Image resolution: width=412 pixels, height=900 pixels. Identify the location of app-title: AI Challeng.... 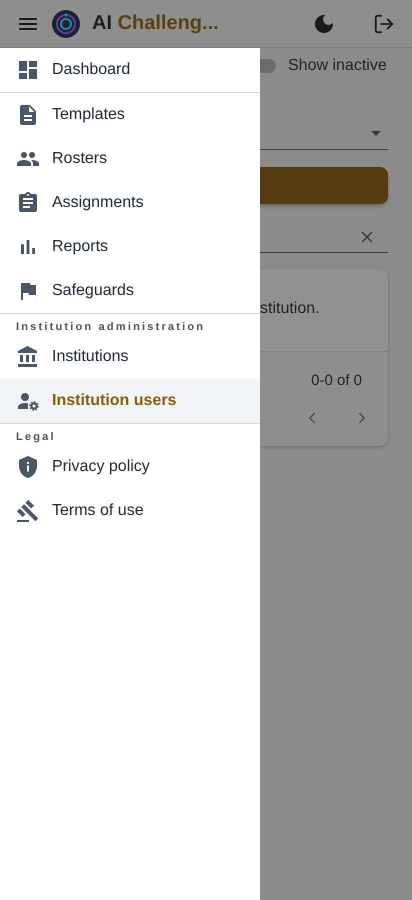
(155, 23).